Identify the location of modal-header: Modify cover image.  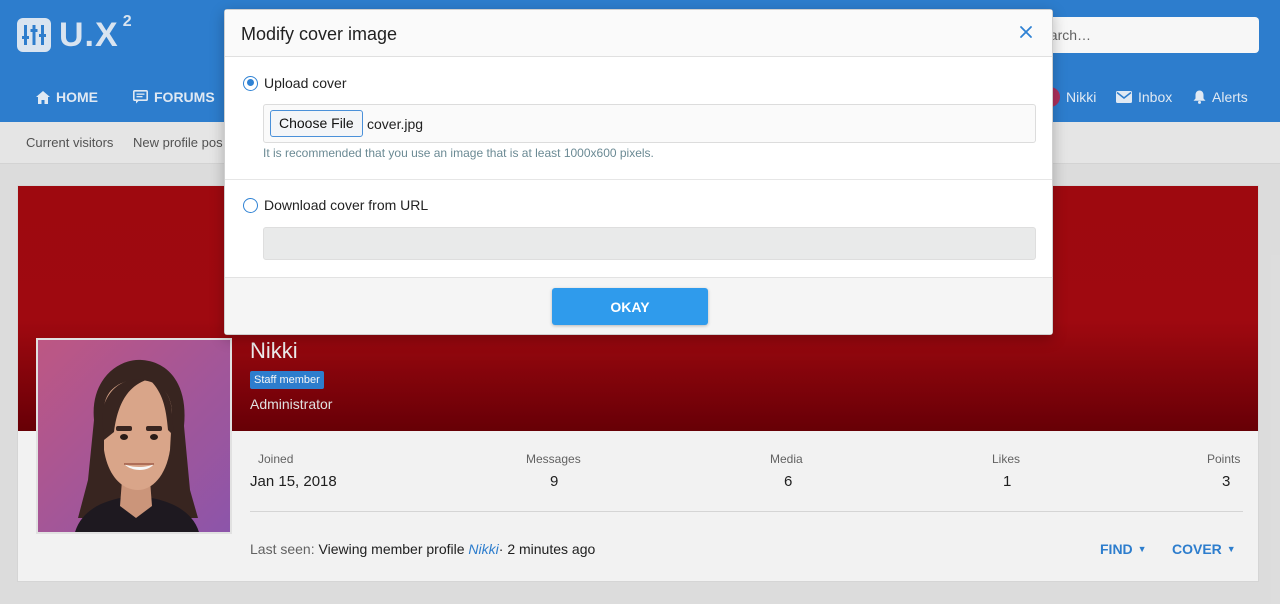
(638, 33).